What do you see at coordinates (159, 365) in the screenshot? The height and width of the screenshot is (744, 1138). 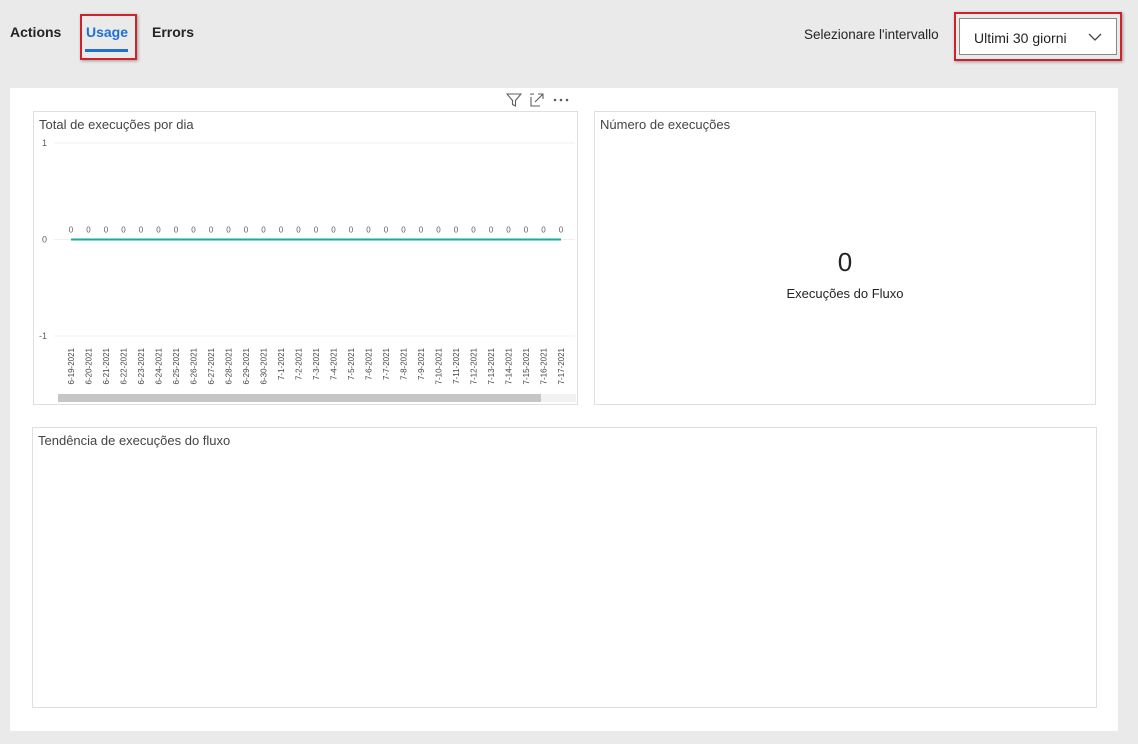 I see `x-tick-label: 6-24-2021` at bounding box center [159, 365].